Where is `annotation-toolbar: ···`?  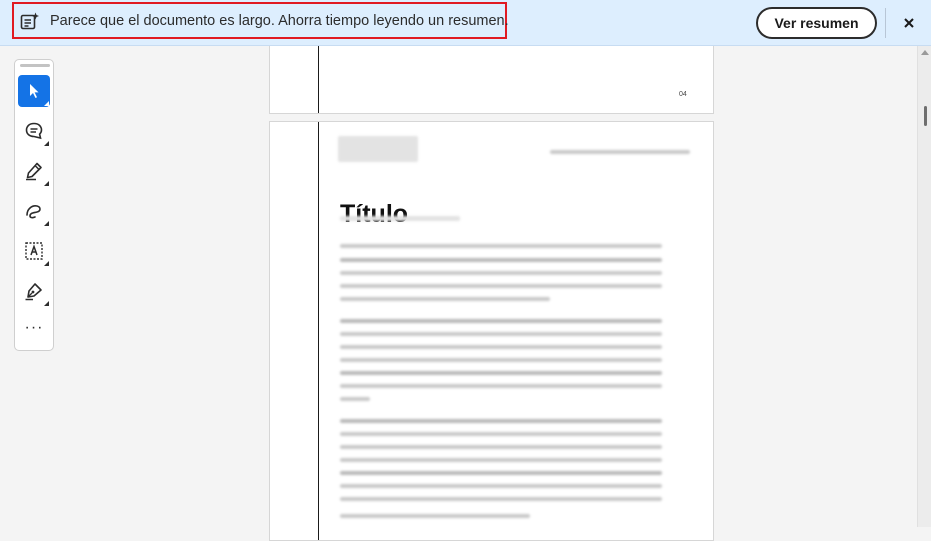 annotation-toolbar: ··· is located at coordinates (34, 205).